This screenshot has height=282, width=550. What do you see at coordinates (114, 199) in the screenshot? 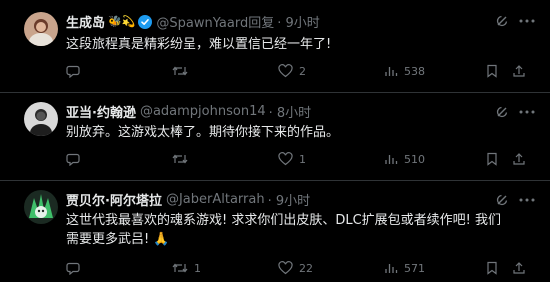
I see `display-name: 贾贝尔·阿尔塔拉` at bounding box center [114, 199].